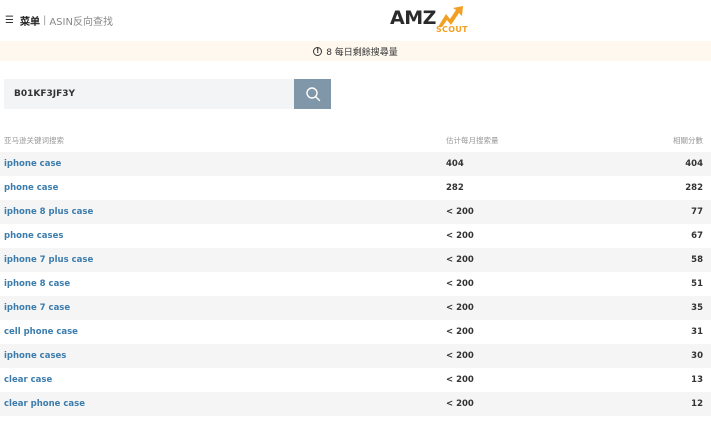 The image size is (711, 421). Describe the element at coordinates (34, 140) in the screenshot. I see `column-header-keyword: 亚马逊关键词搜索` at that location.